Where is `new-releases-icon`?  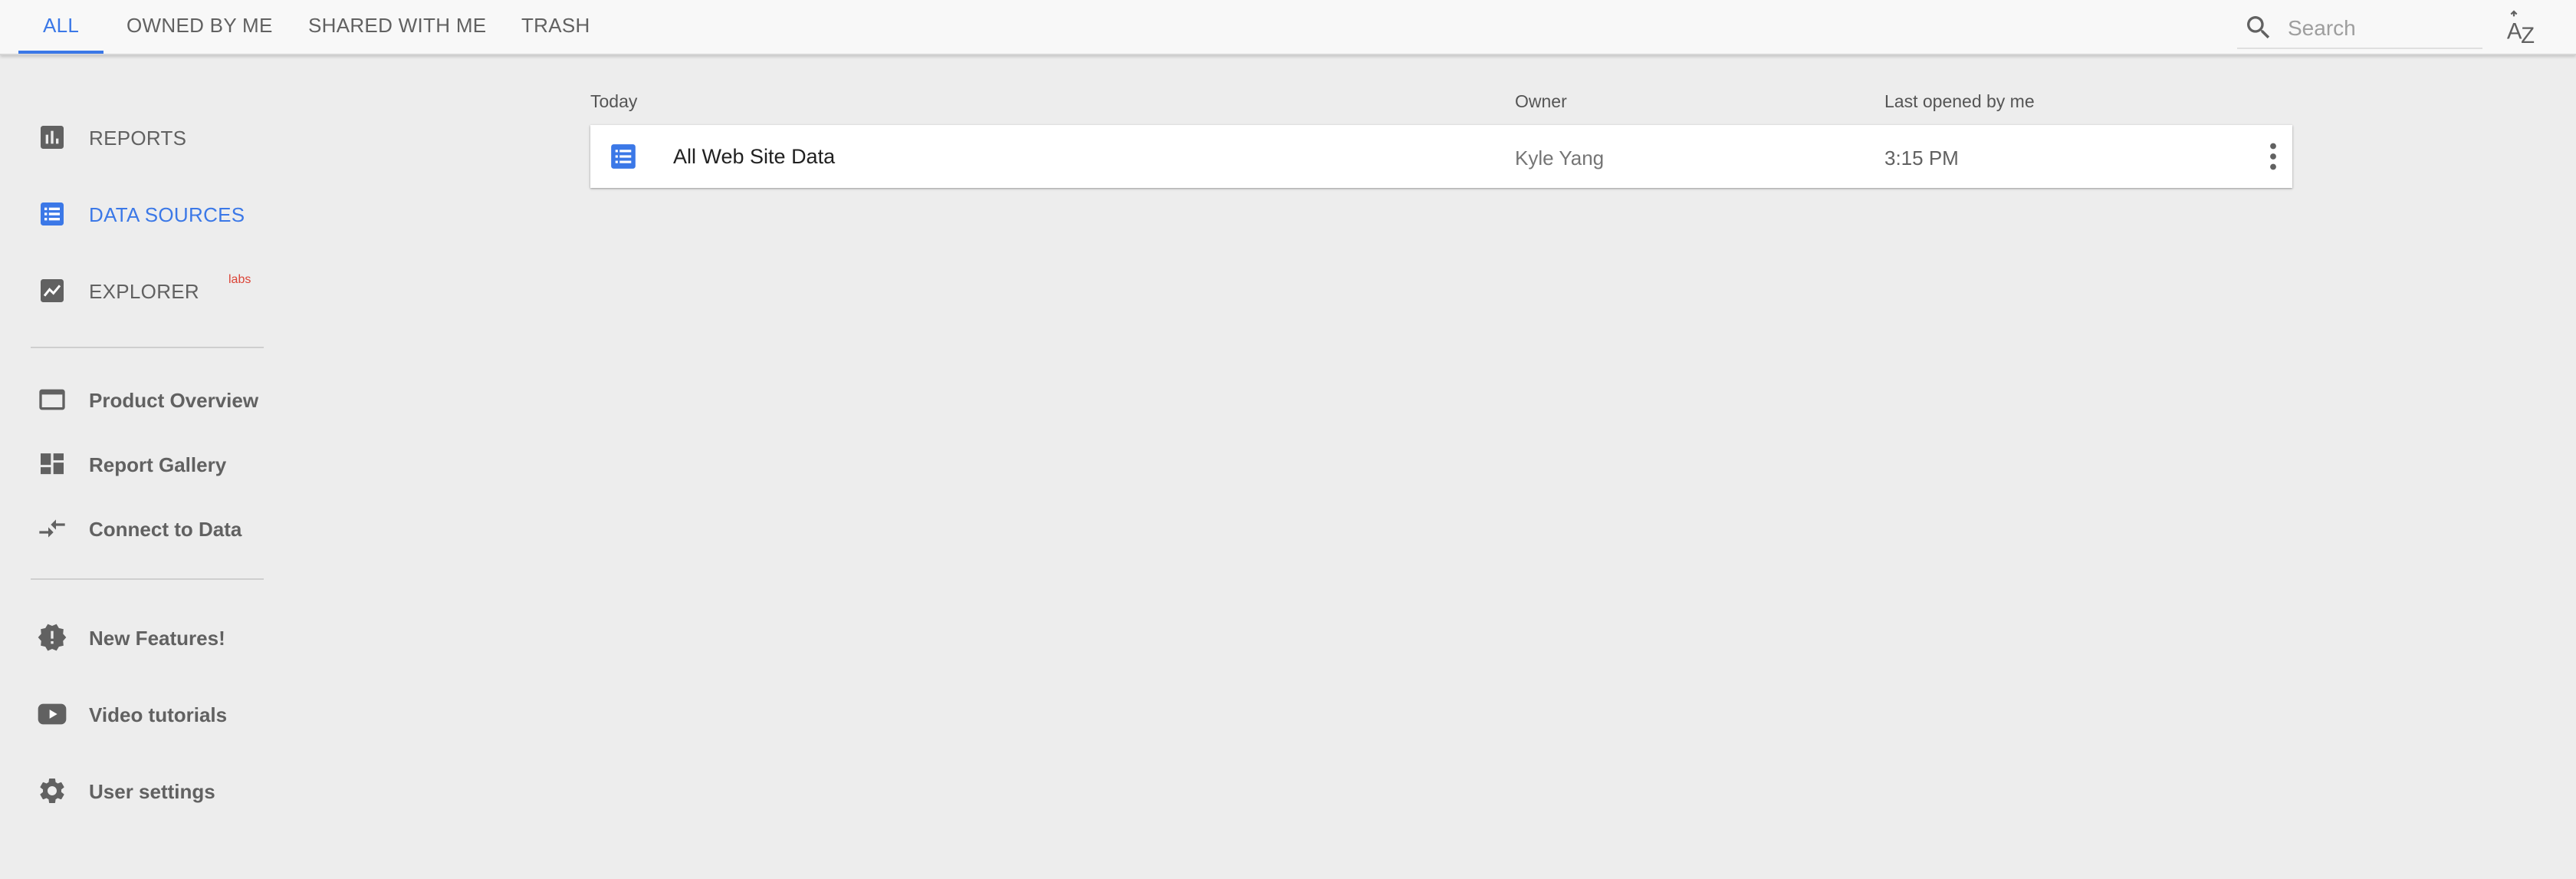
new-releases-icon is located at coordinates (53, 637).